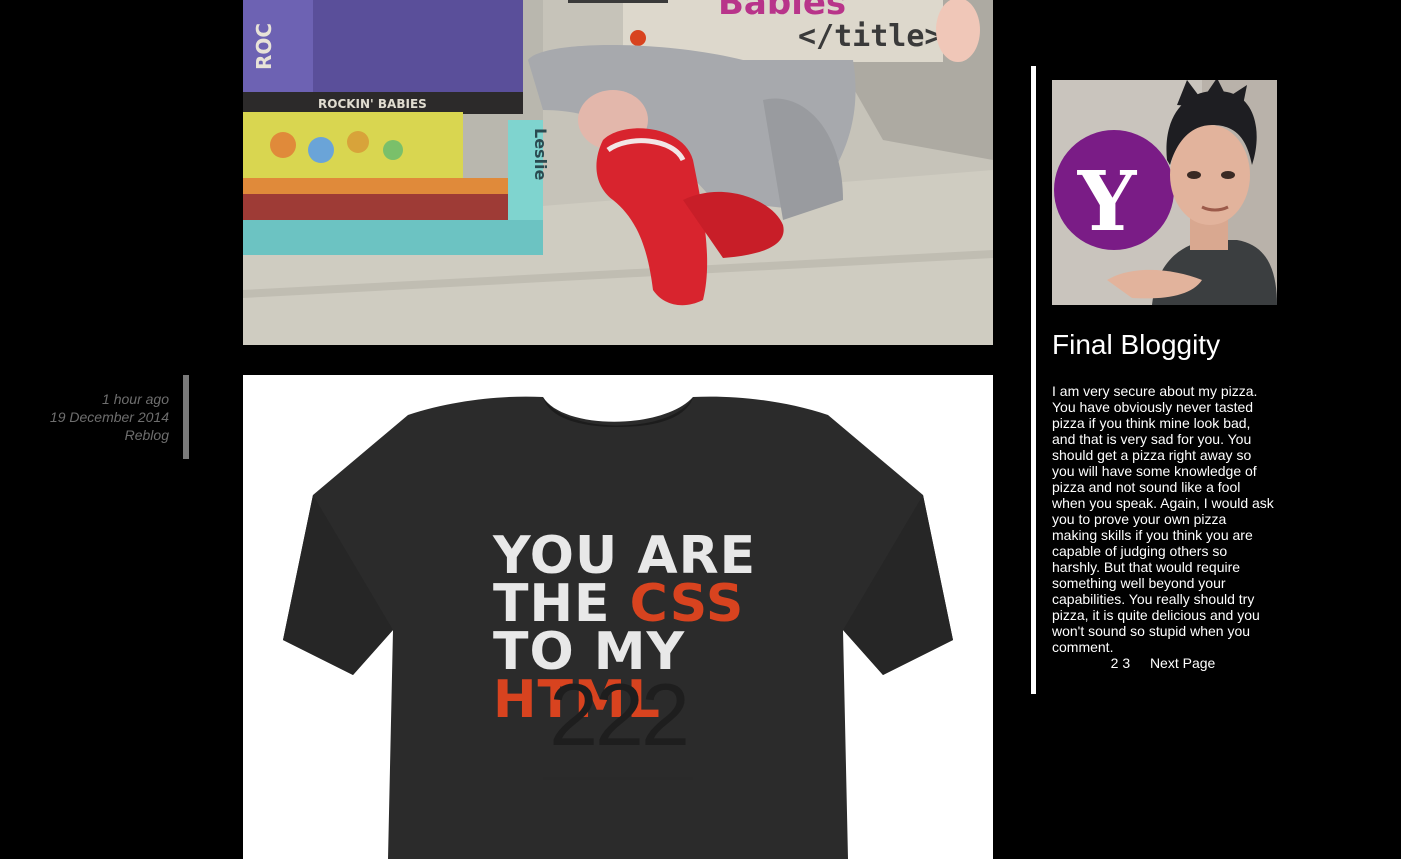  I want to click on pagination-page-2: 2, so click(1115, 663).